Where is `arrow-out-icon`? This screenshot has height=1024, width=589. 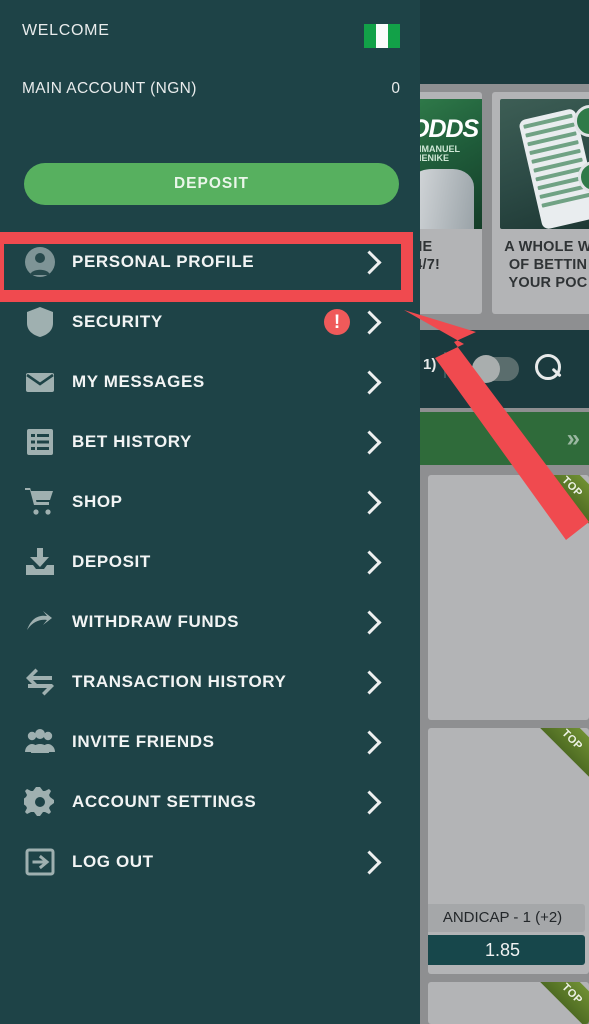
arrow-out-icon is located at coordinates (39, 620).